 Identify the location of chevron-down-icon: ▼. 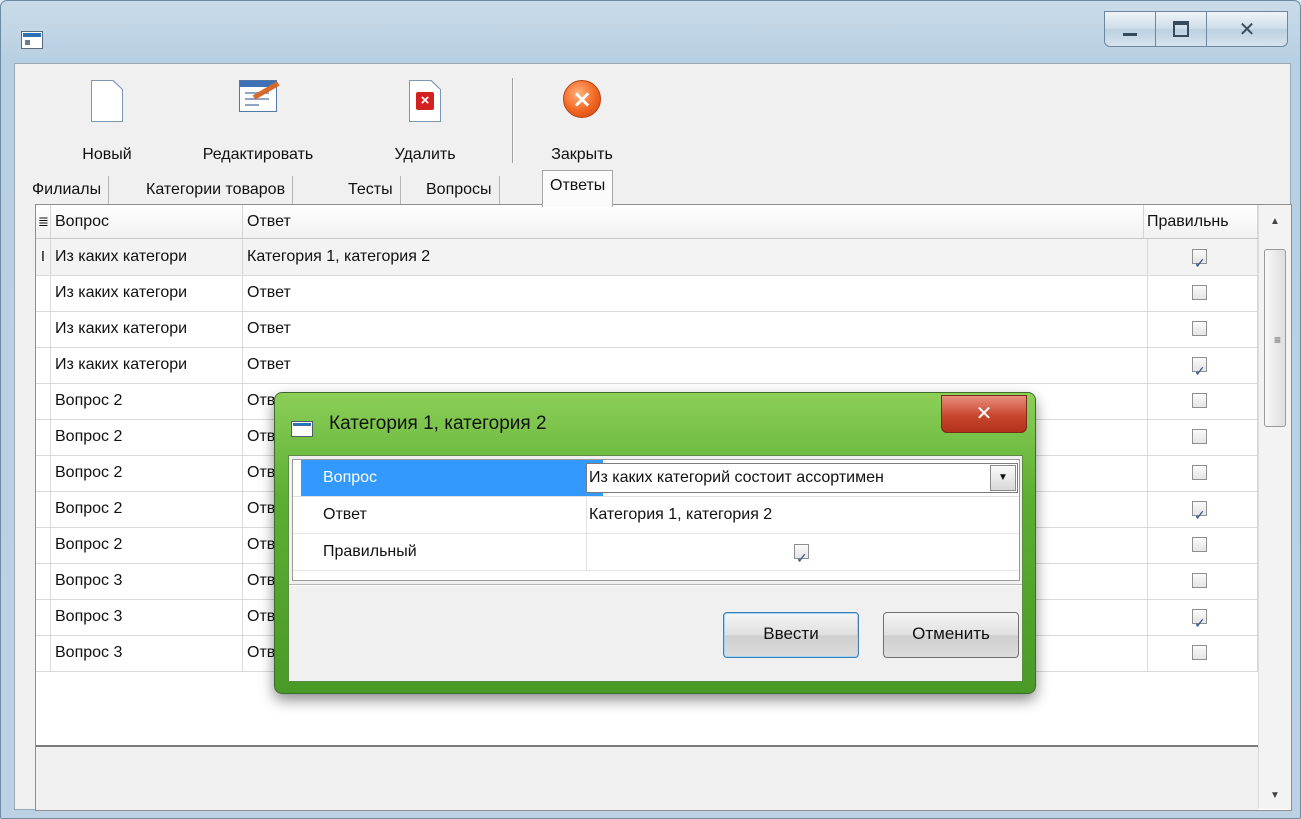
(1003, 478).